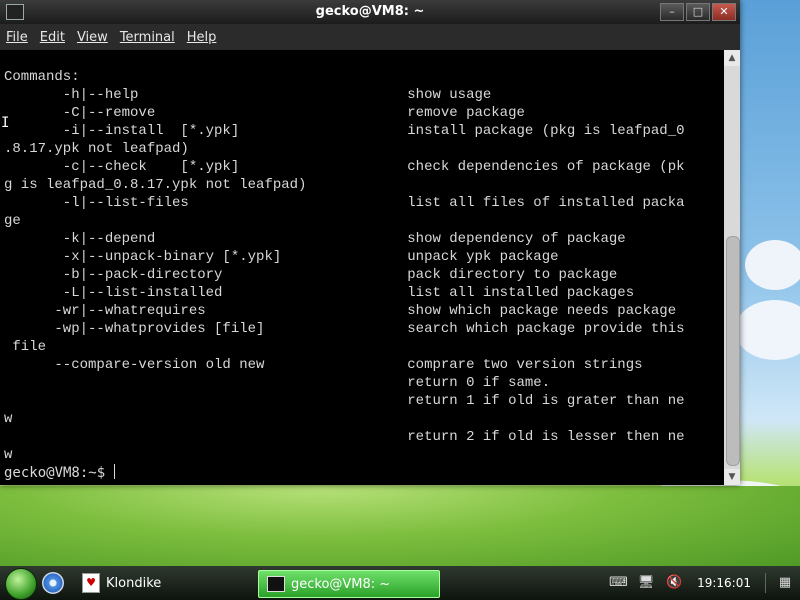  What do you see at coordinates (17, 37) in the screenshot?
I see `menu-file: File` at bounding box center [17, 37].